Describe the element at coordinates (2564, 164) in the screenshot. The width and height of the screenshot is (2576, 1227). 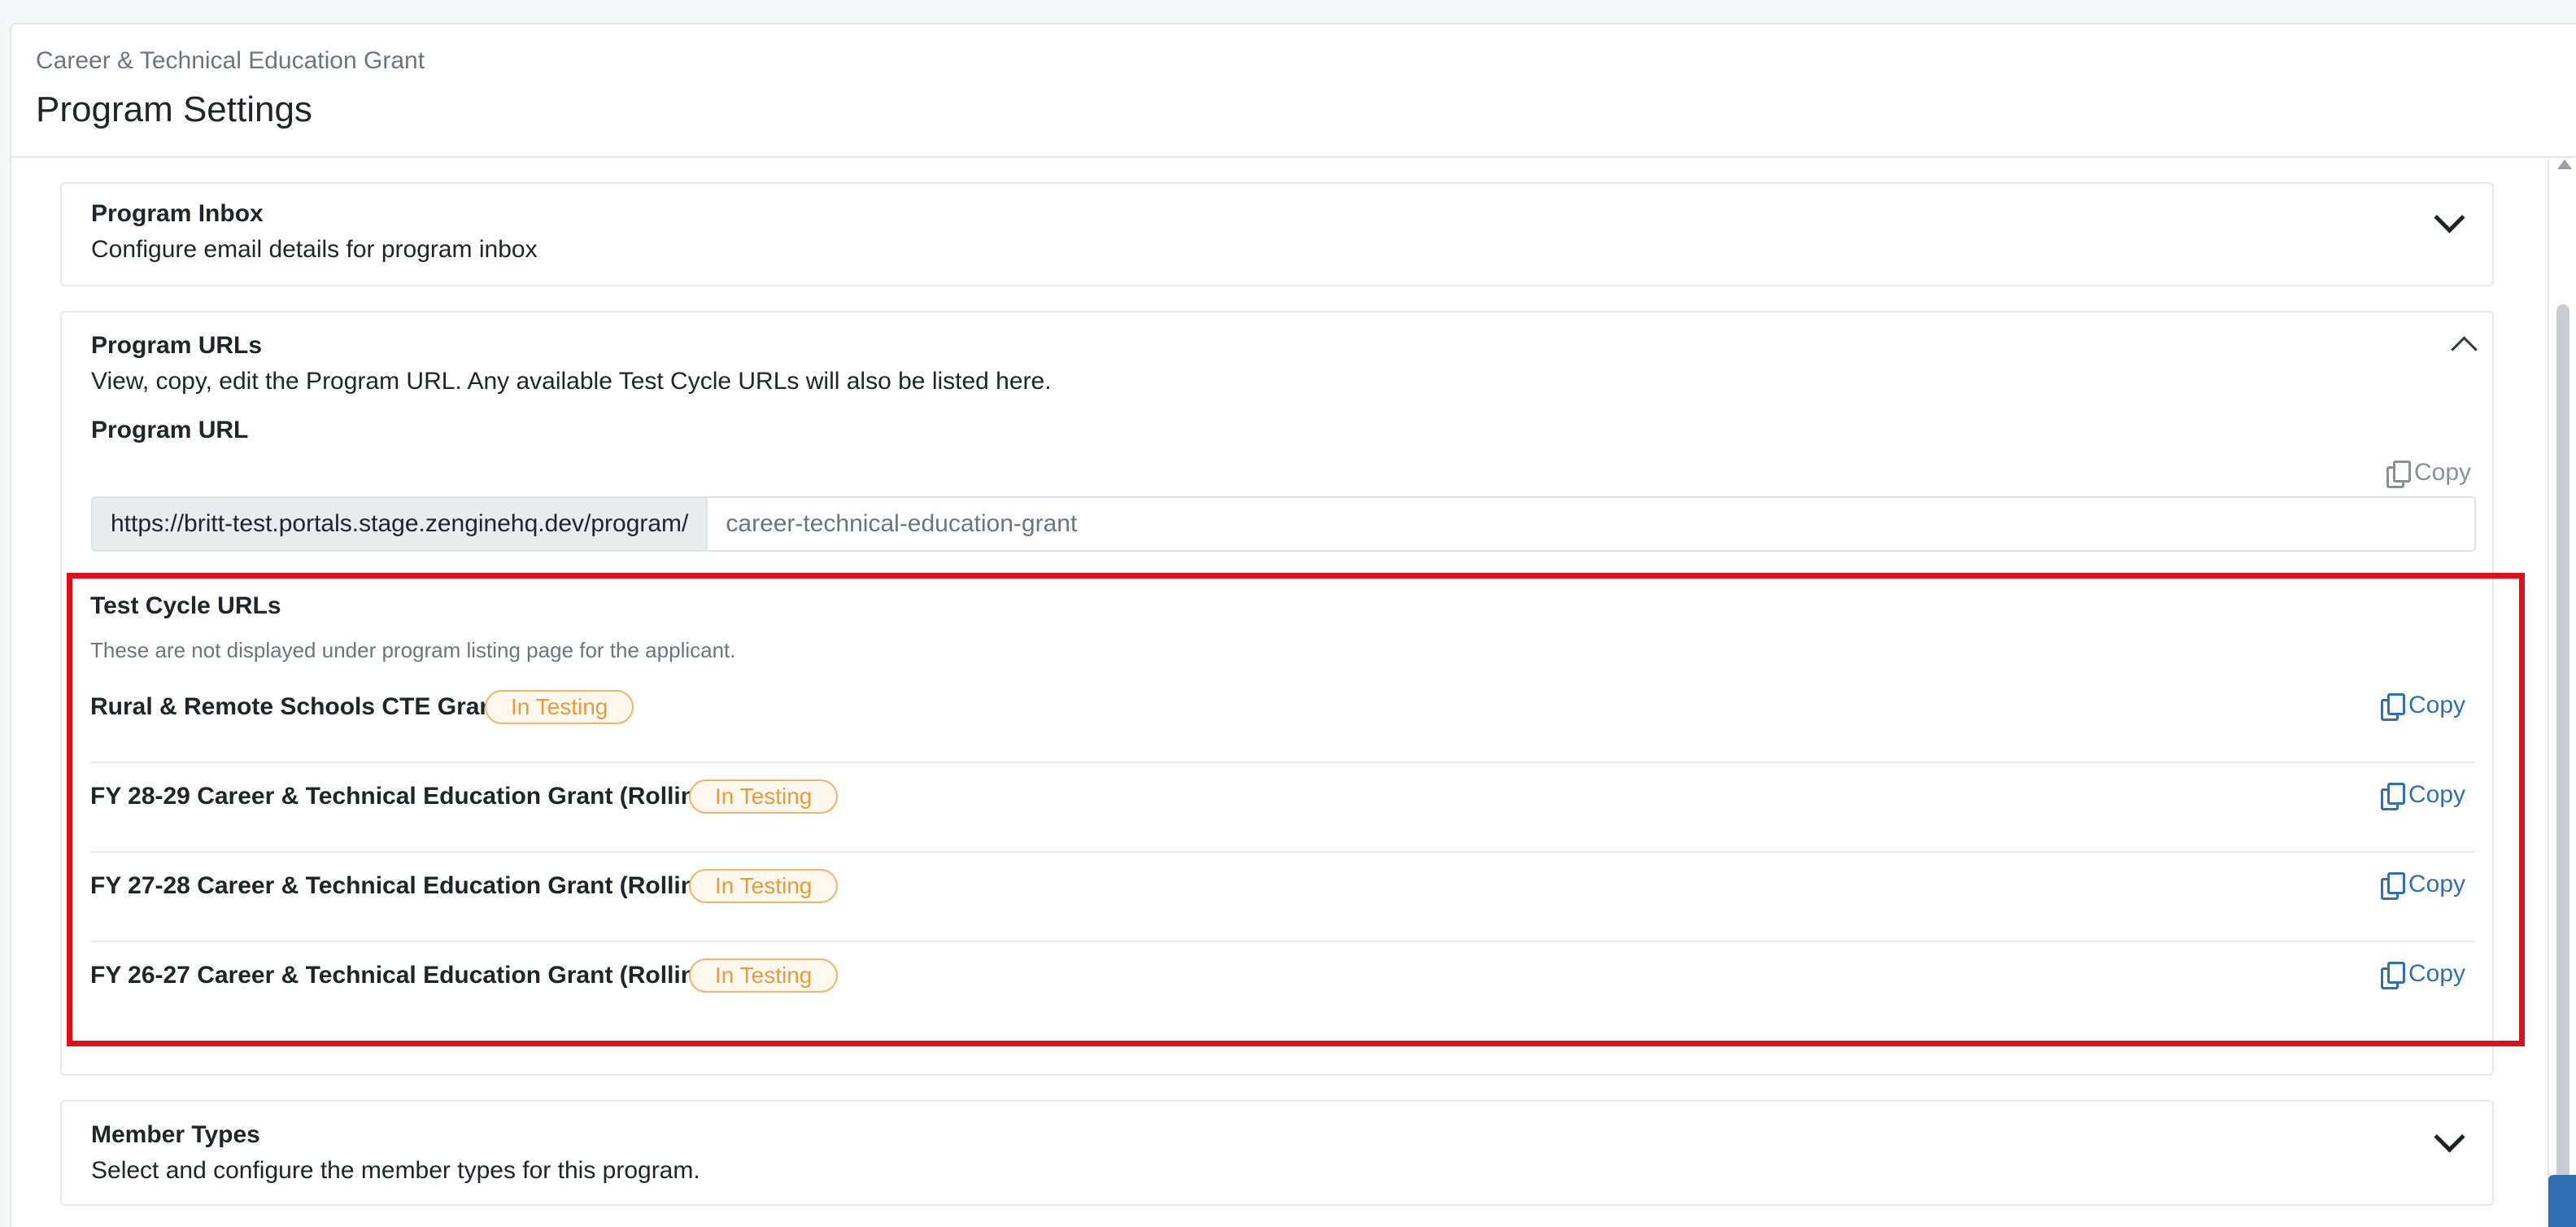
I see `scroll-up-arrow-icon` at that location.